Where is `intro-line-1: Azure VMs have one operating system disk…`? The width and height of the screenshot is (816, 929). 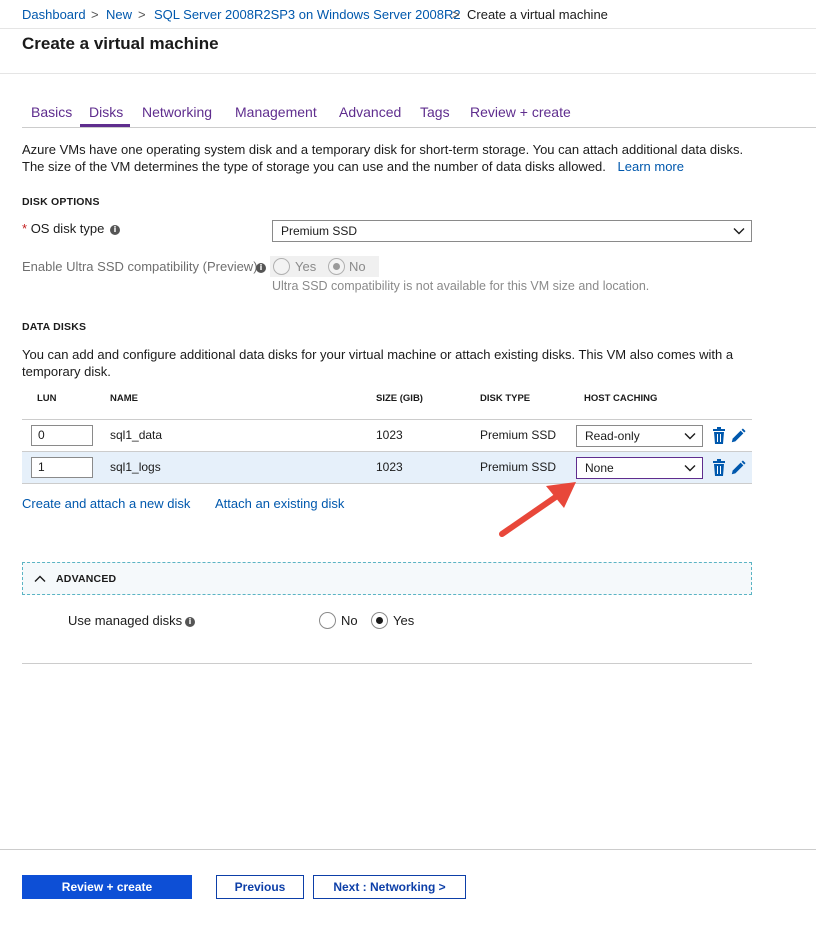 intro-line-1: Azure VMs have one operating system disk… is located at coordinates (383, 149).